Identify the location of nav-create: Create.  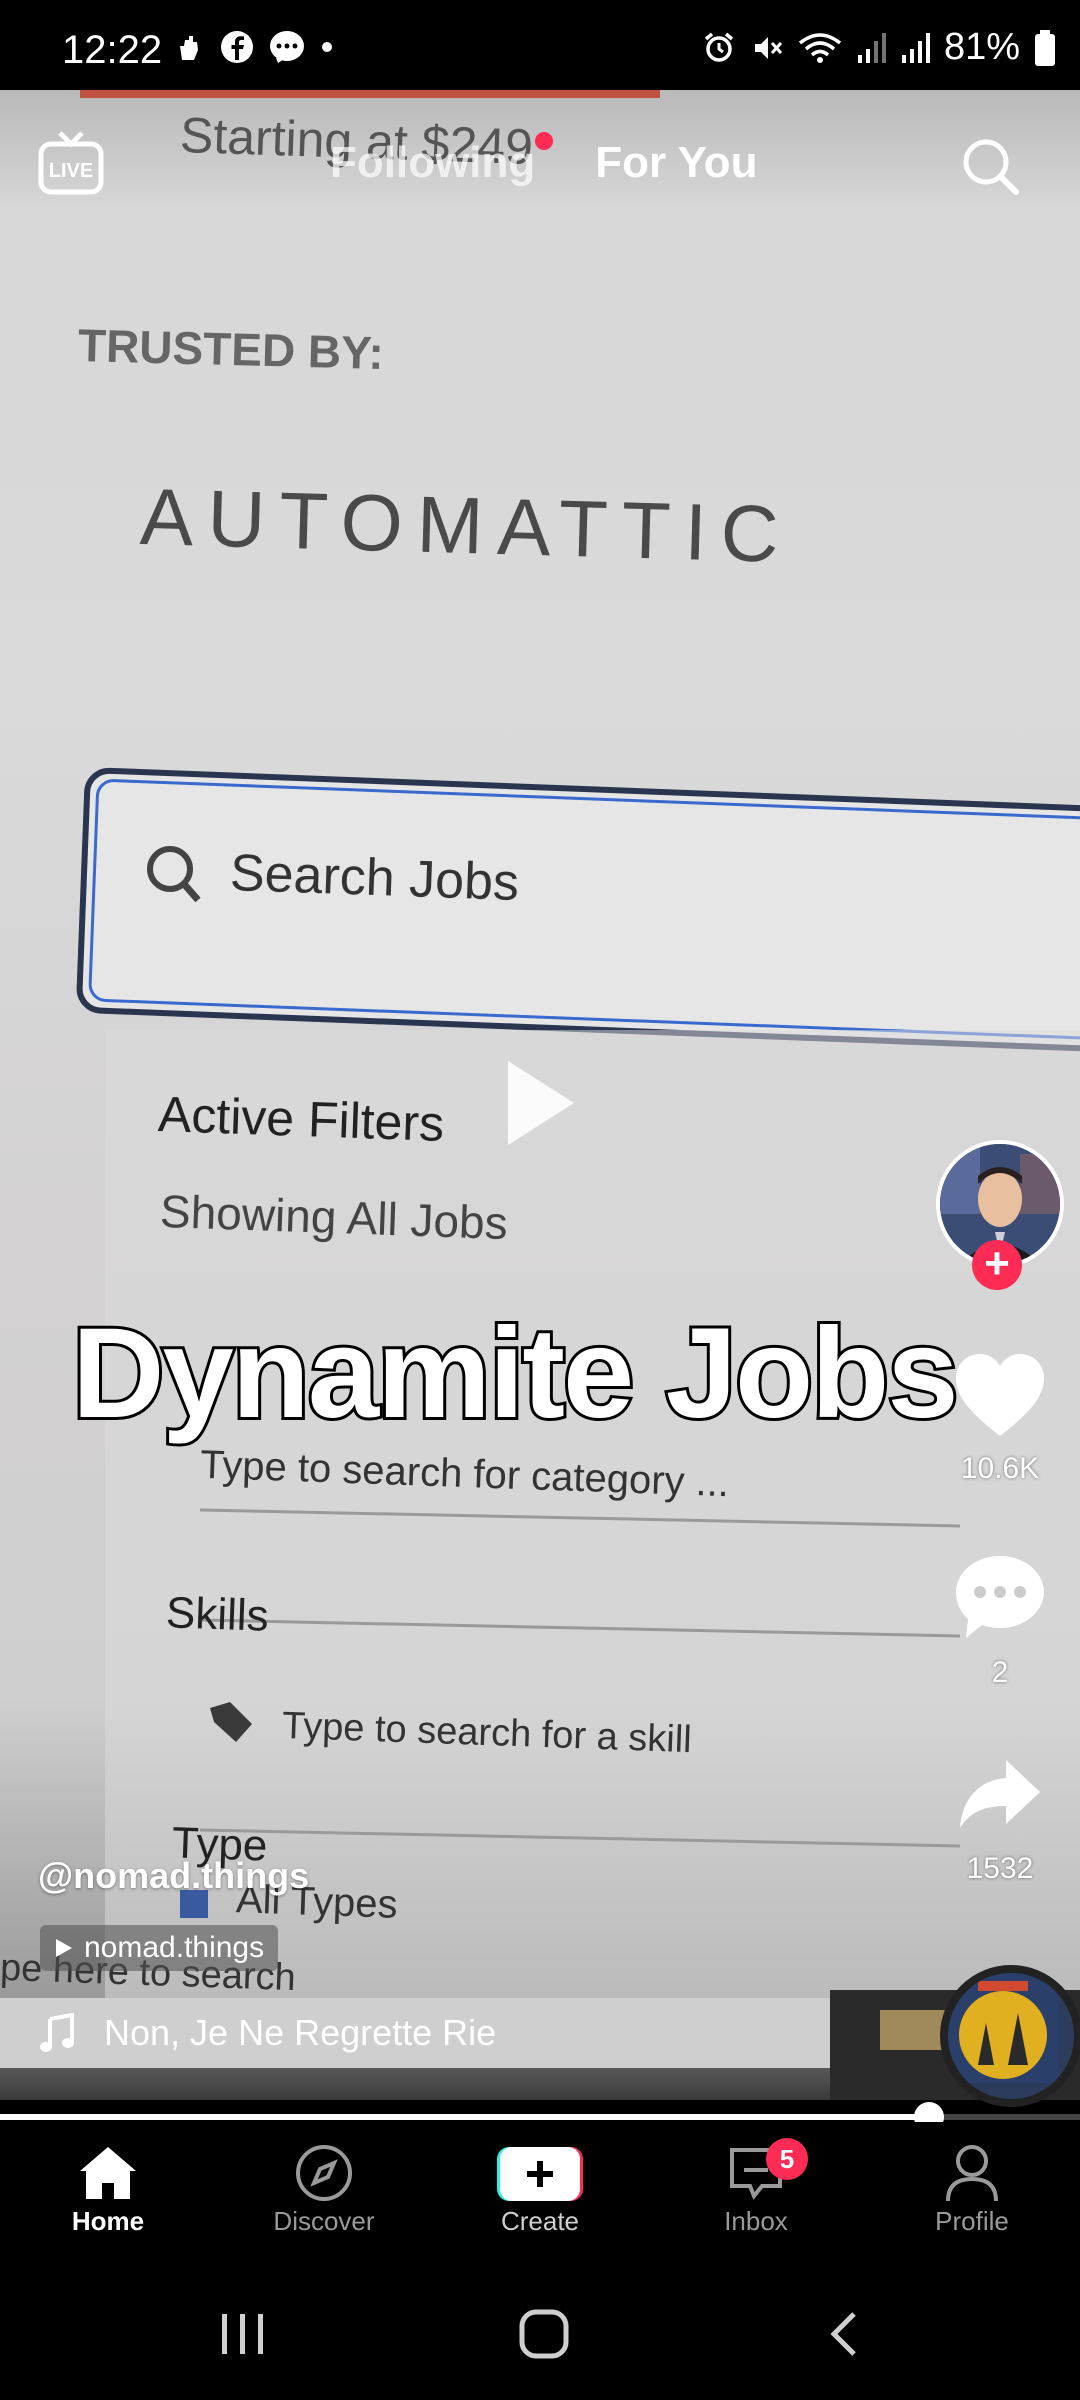
(540, 2188).